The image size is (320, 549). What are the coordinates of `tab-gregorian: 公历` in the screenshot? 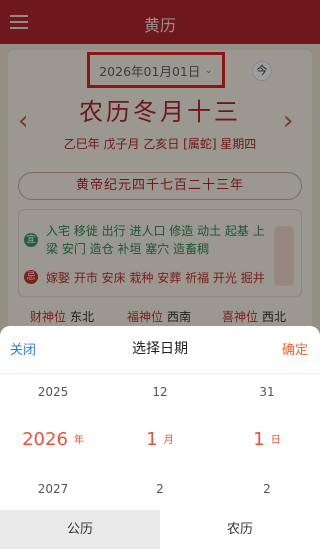 It's located at (80, 529).